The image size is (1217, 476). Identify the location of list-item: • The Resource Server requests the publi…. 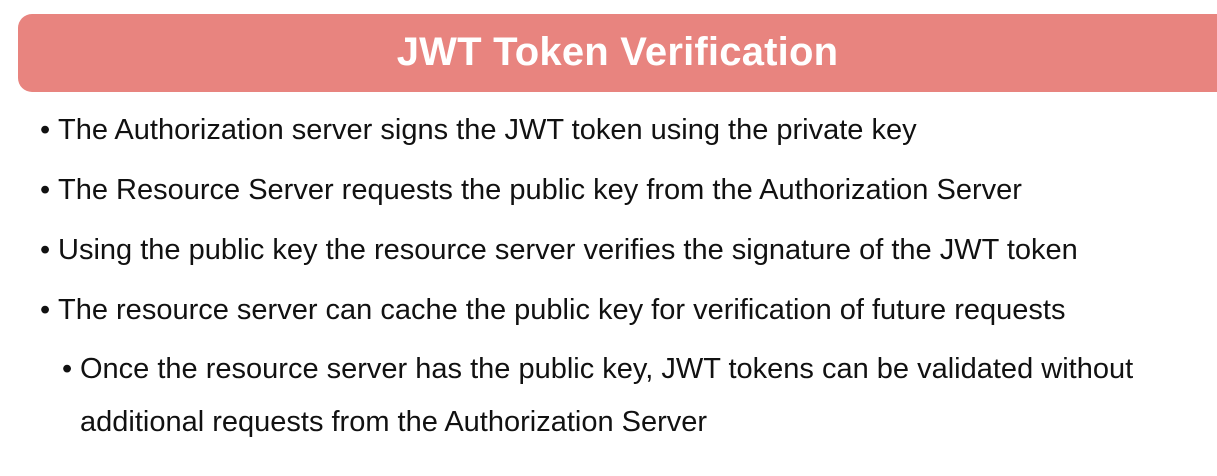
(620, 190).